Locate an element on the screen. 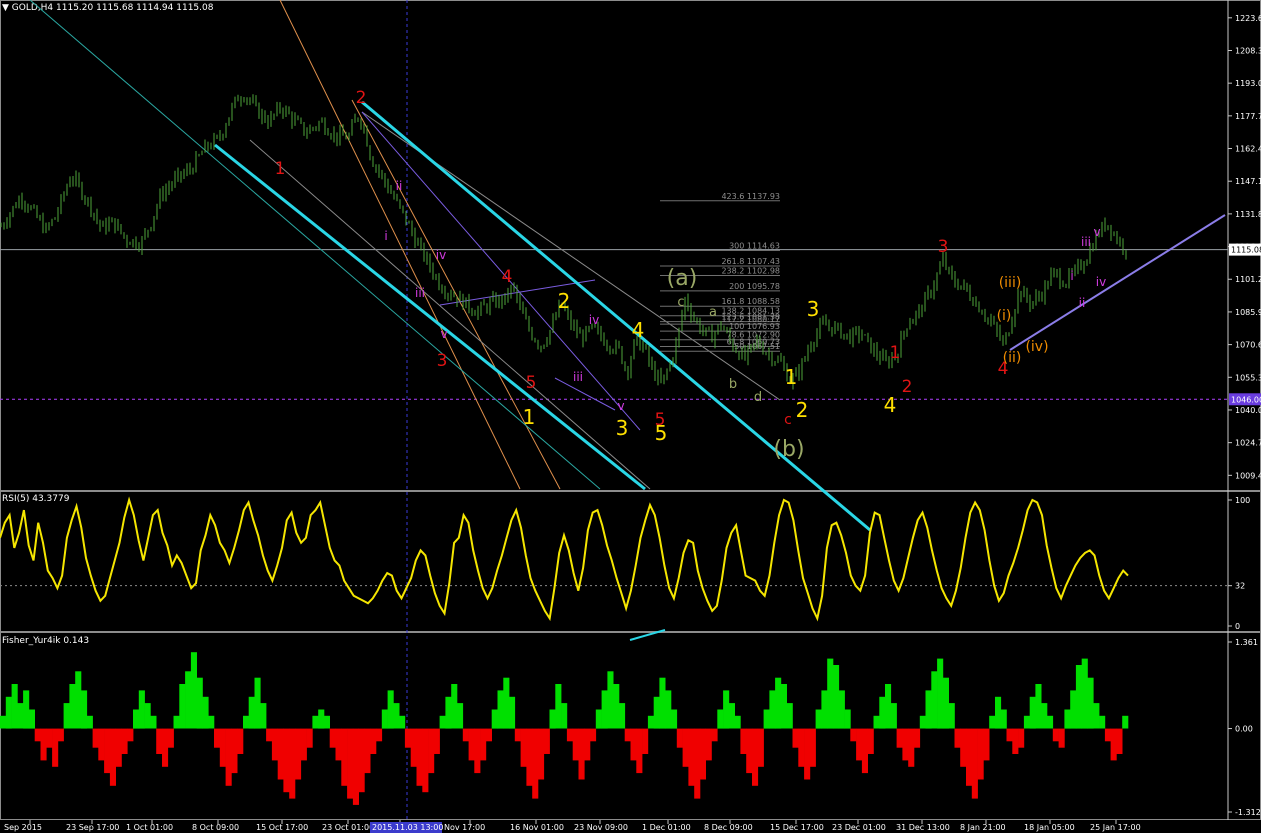 Image resolution: width=1261 pixels, height=833 pixels. price-tick-label: 1070.6 is located at coordinates (1248, 345).